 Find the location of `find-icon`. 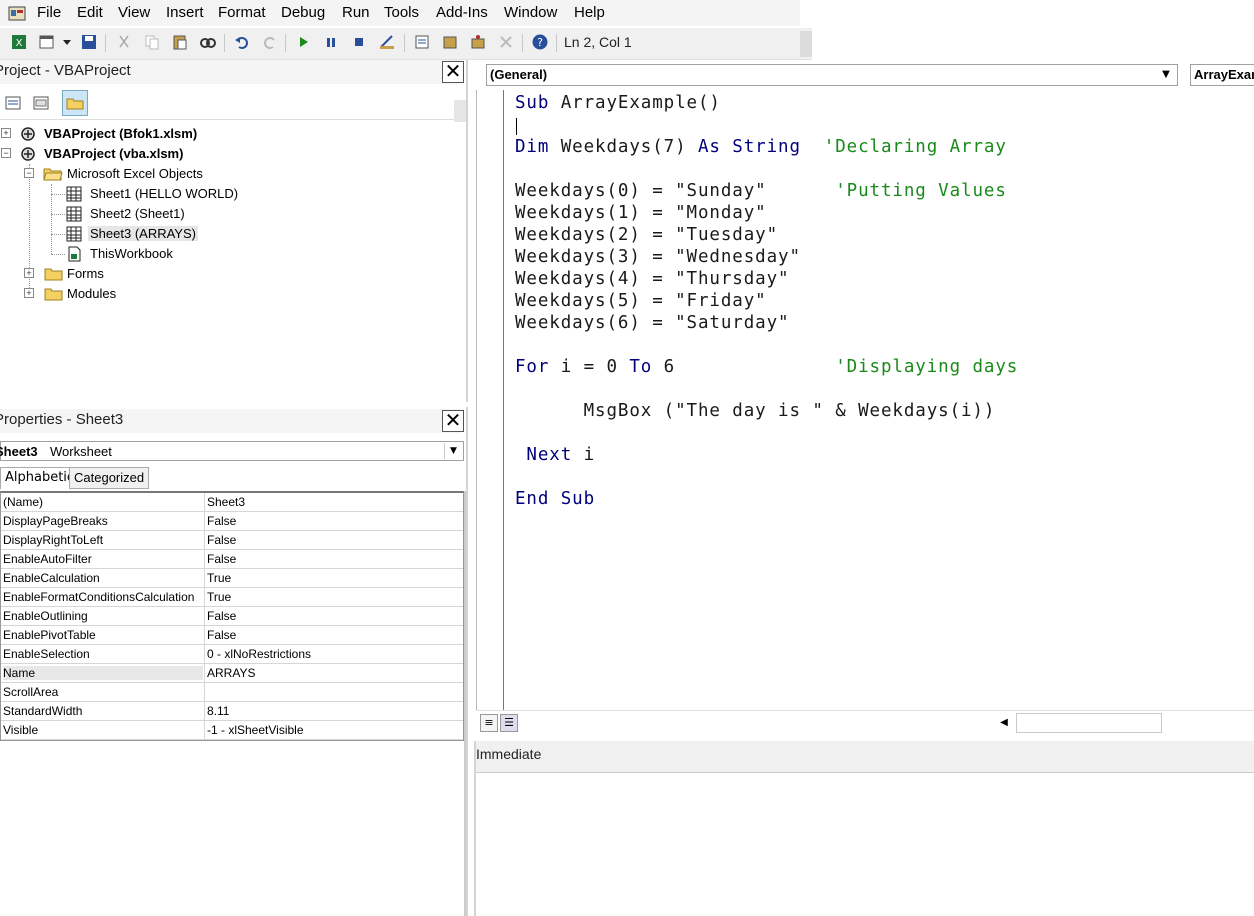

find-icon is located at coordinates (208, 42).